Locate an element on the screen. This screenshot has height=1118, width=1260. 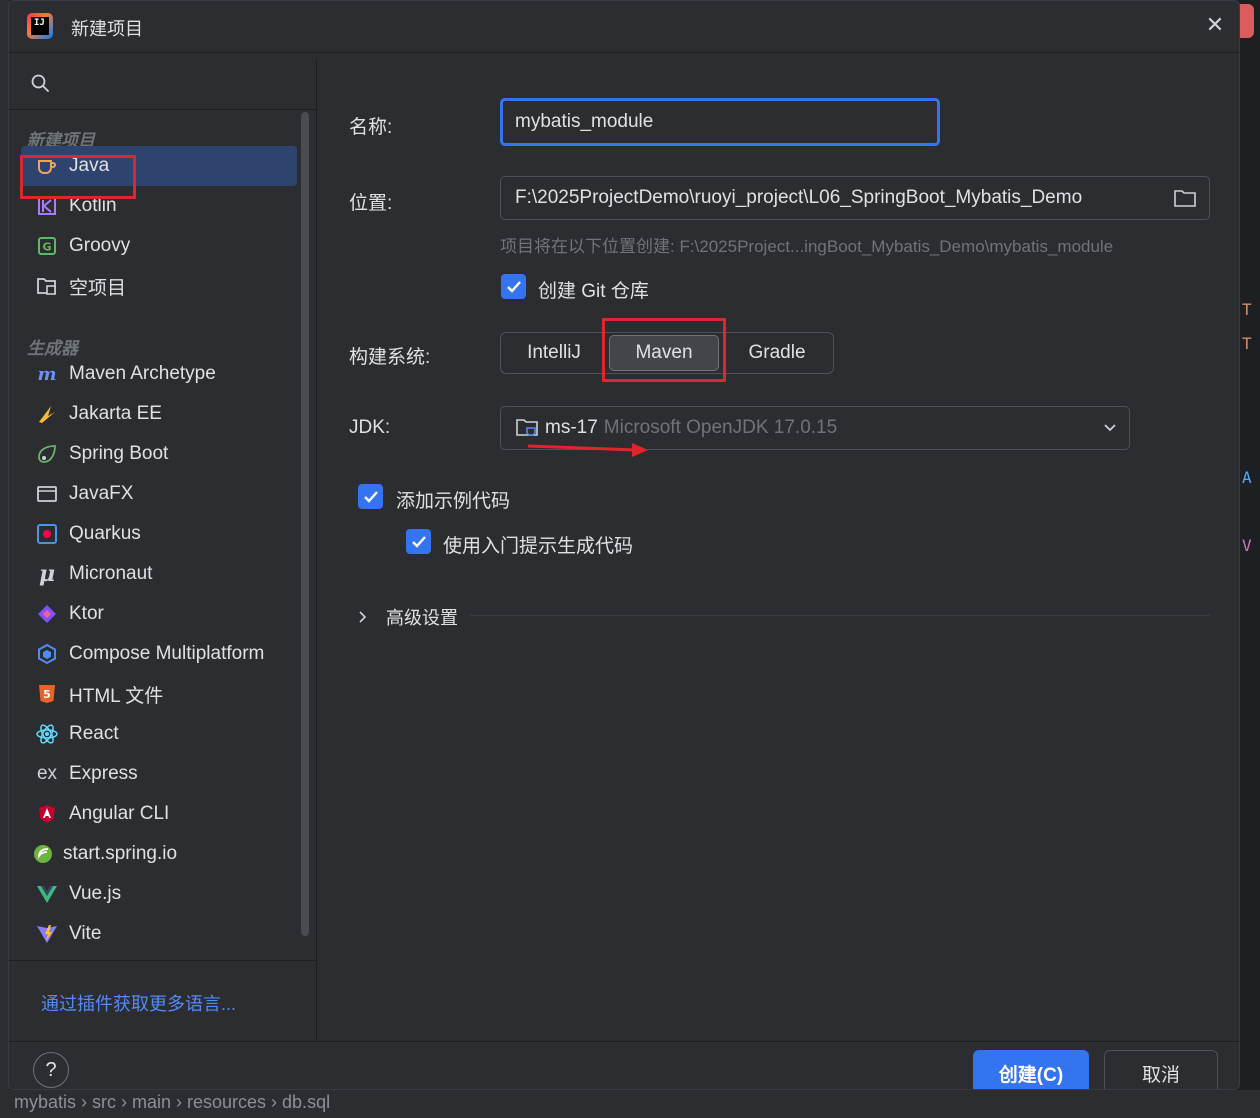
sidebar-item-jakarta-ee: Jakarta EE is located at coordinates (157, 414).